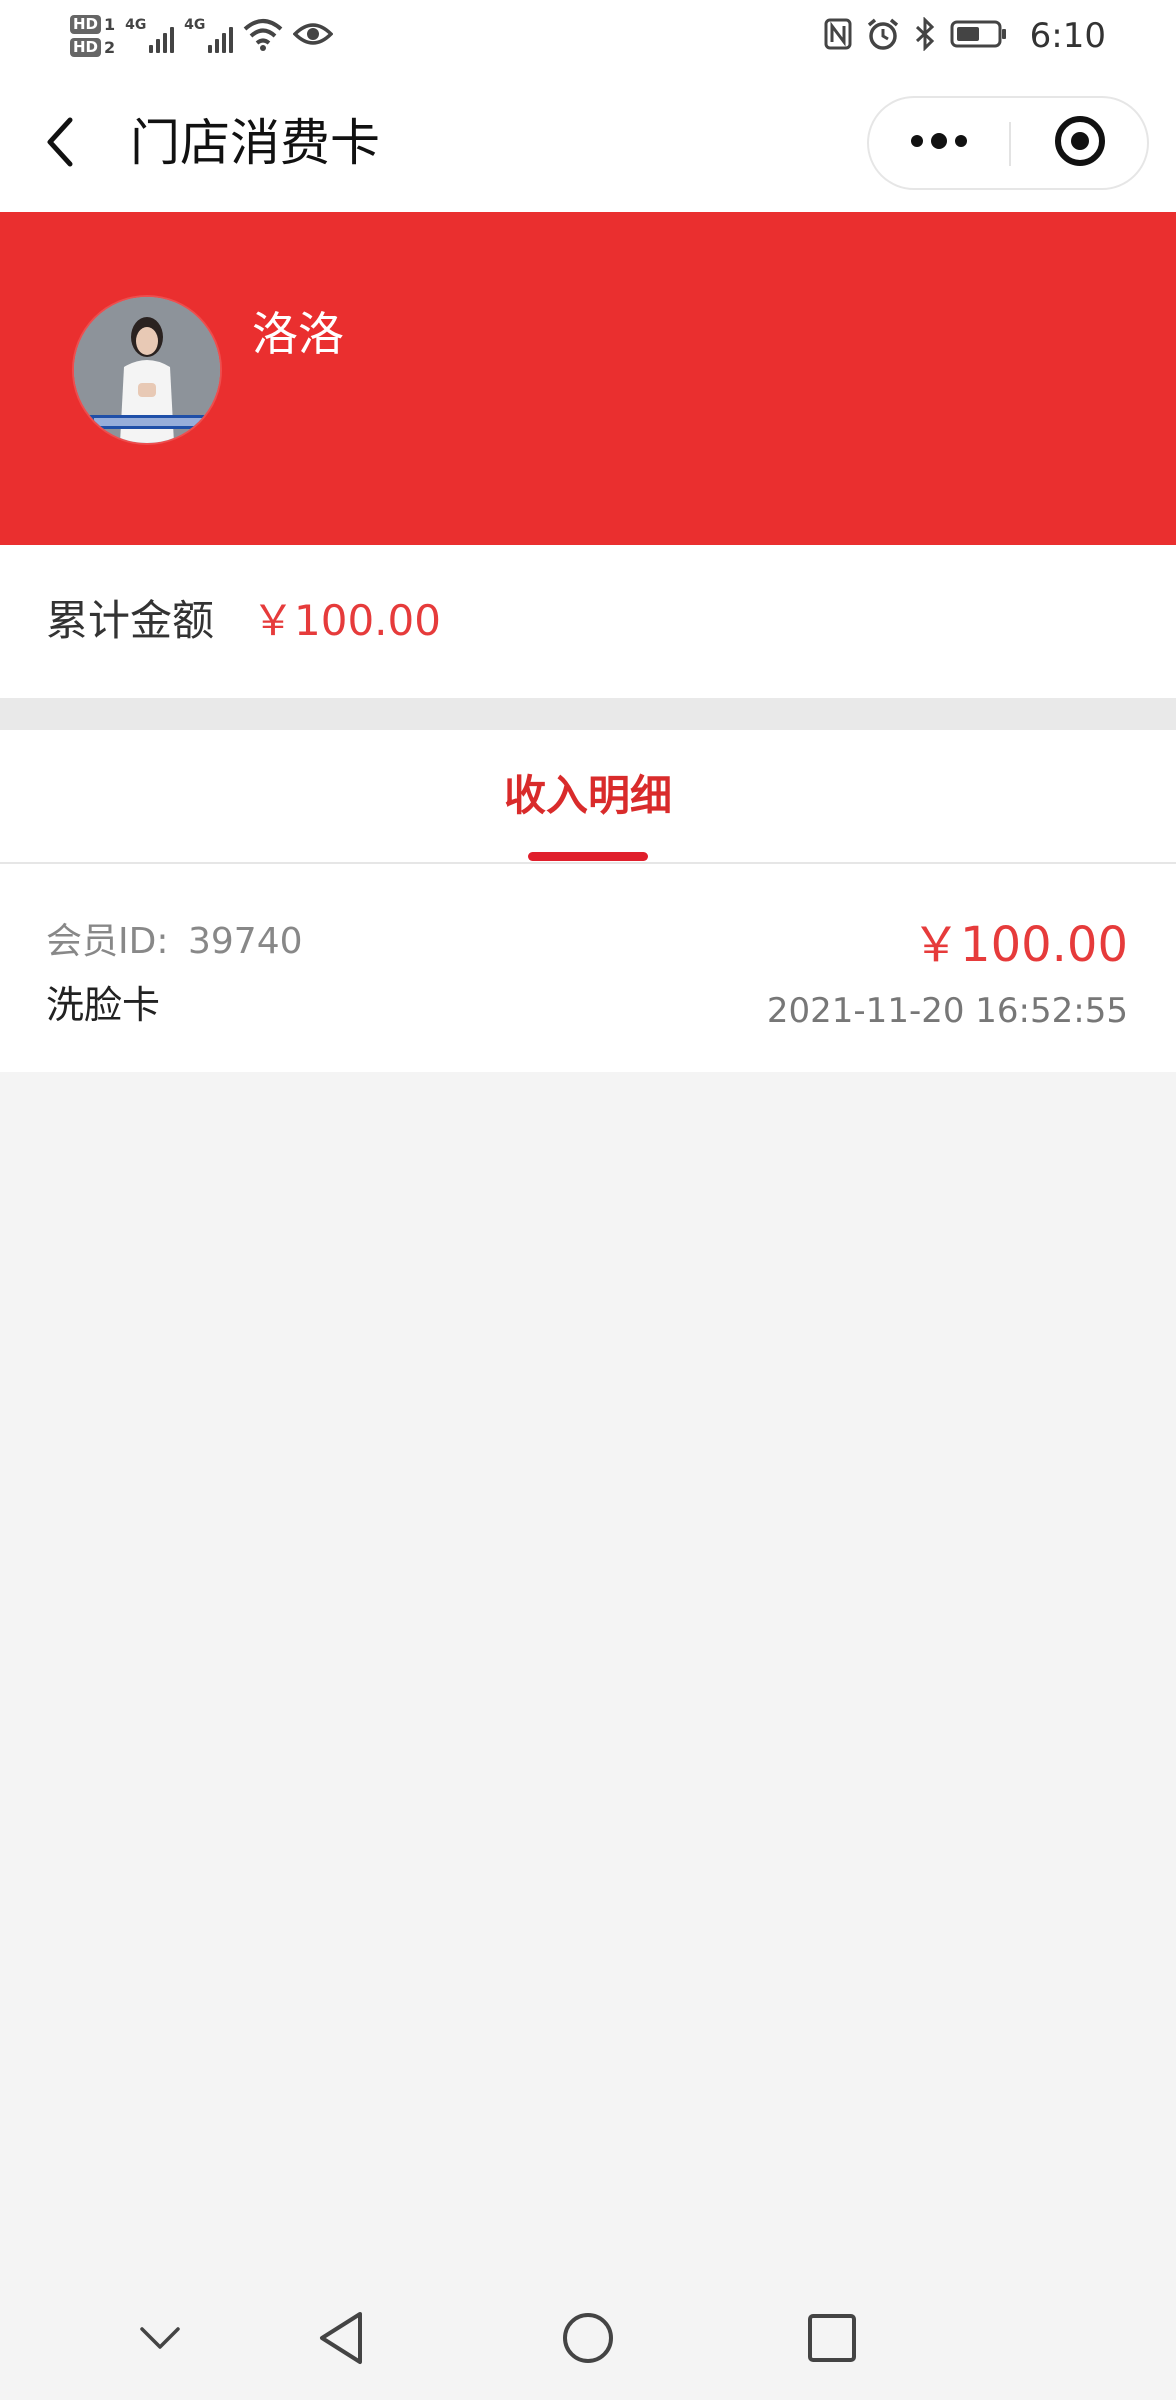  What do you see at coordinates (947, 1011) in the screenshot?
I see `record-time: 2021-11-20 16:52:55` at bounding box center [947, 1011].